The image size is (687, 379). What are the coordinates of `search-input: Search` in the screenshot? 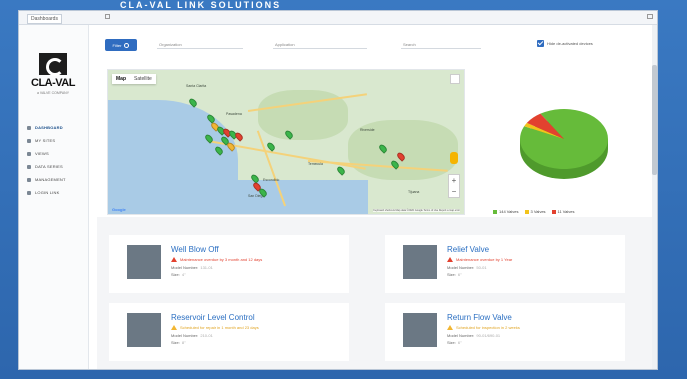 It's located at (441, 45).